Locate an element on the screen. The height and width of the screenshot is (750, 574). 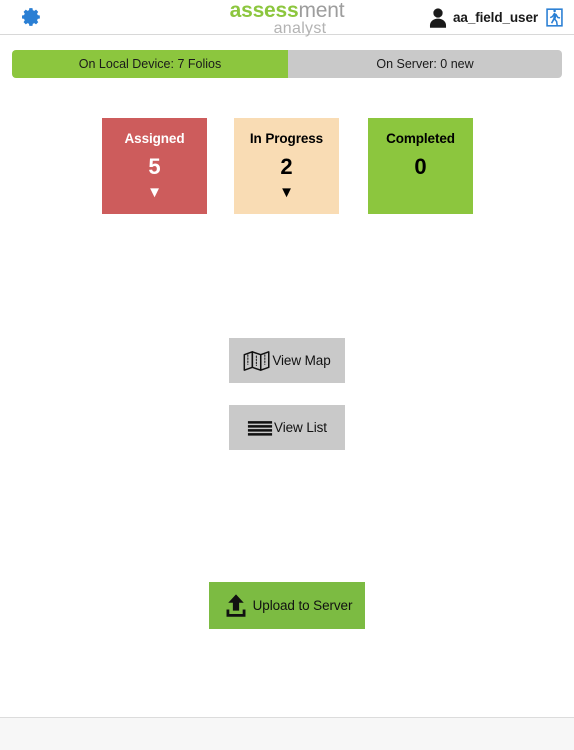
status-card-in-progress-count: 2 is located at coordinates (286, 166).